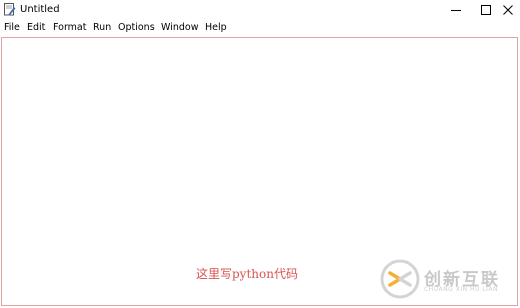  Describe the element at coordinates (260, 10) in the screenshot. I see `title-bar: Untitled` at that location.